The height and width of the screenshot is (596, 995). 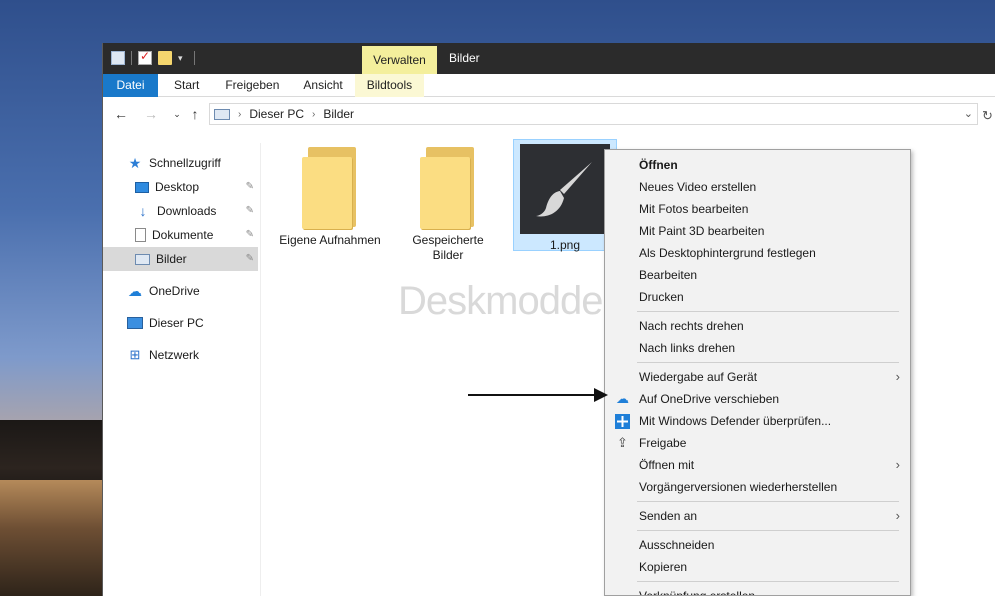 I want to click on sidebar-item-label: Dokumente, so click(x=183, y=235).